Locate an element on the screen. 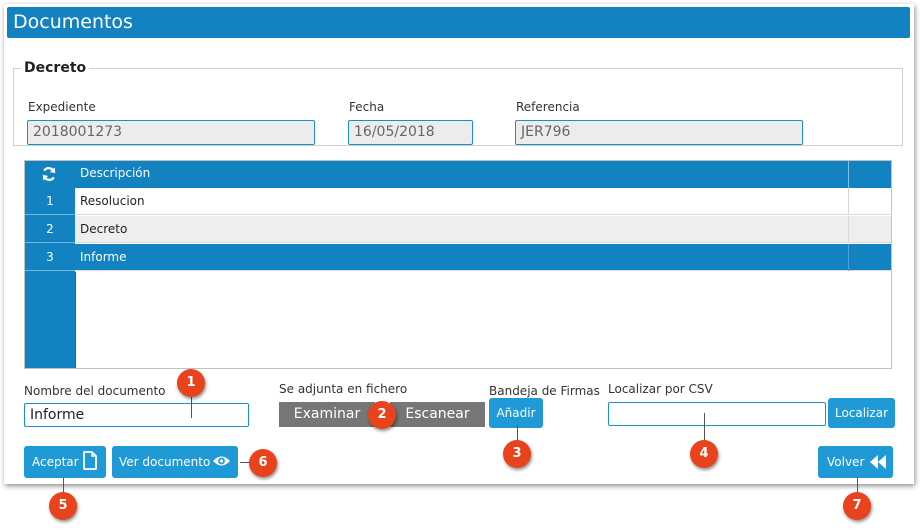  document-icon is located at coordinates (90, 462).